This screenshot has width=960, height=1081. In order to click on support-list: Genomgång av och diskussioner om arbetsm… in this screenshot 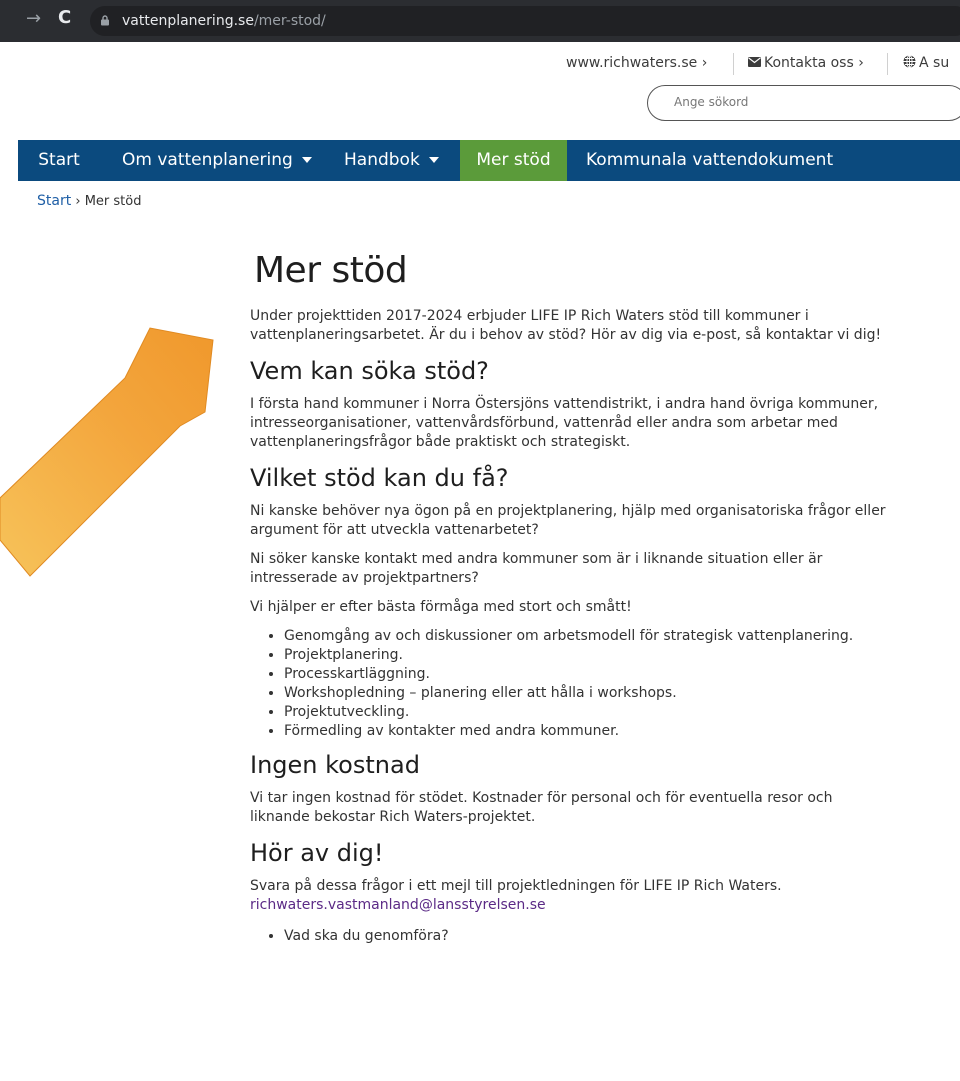, I will do `click(570, 684)`.